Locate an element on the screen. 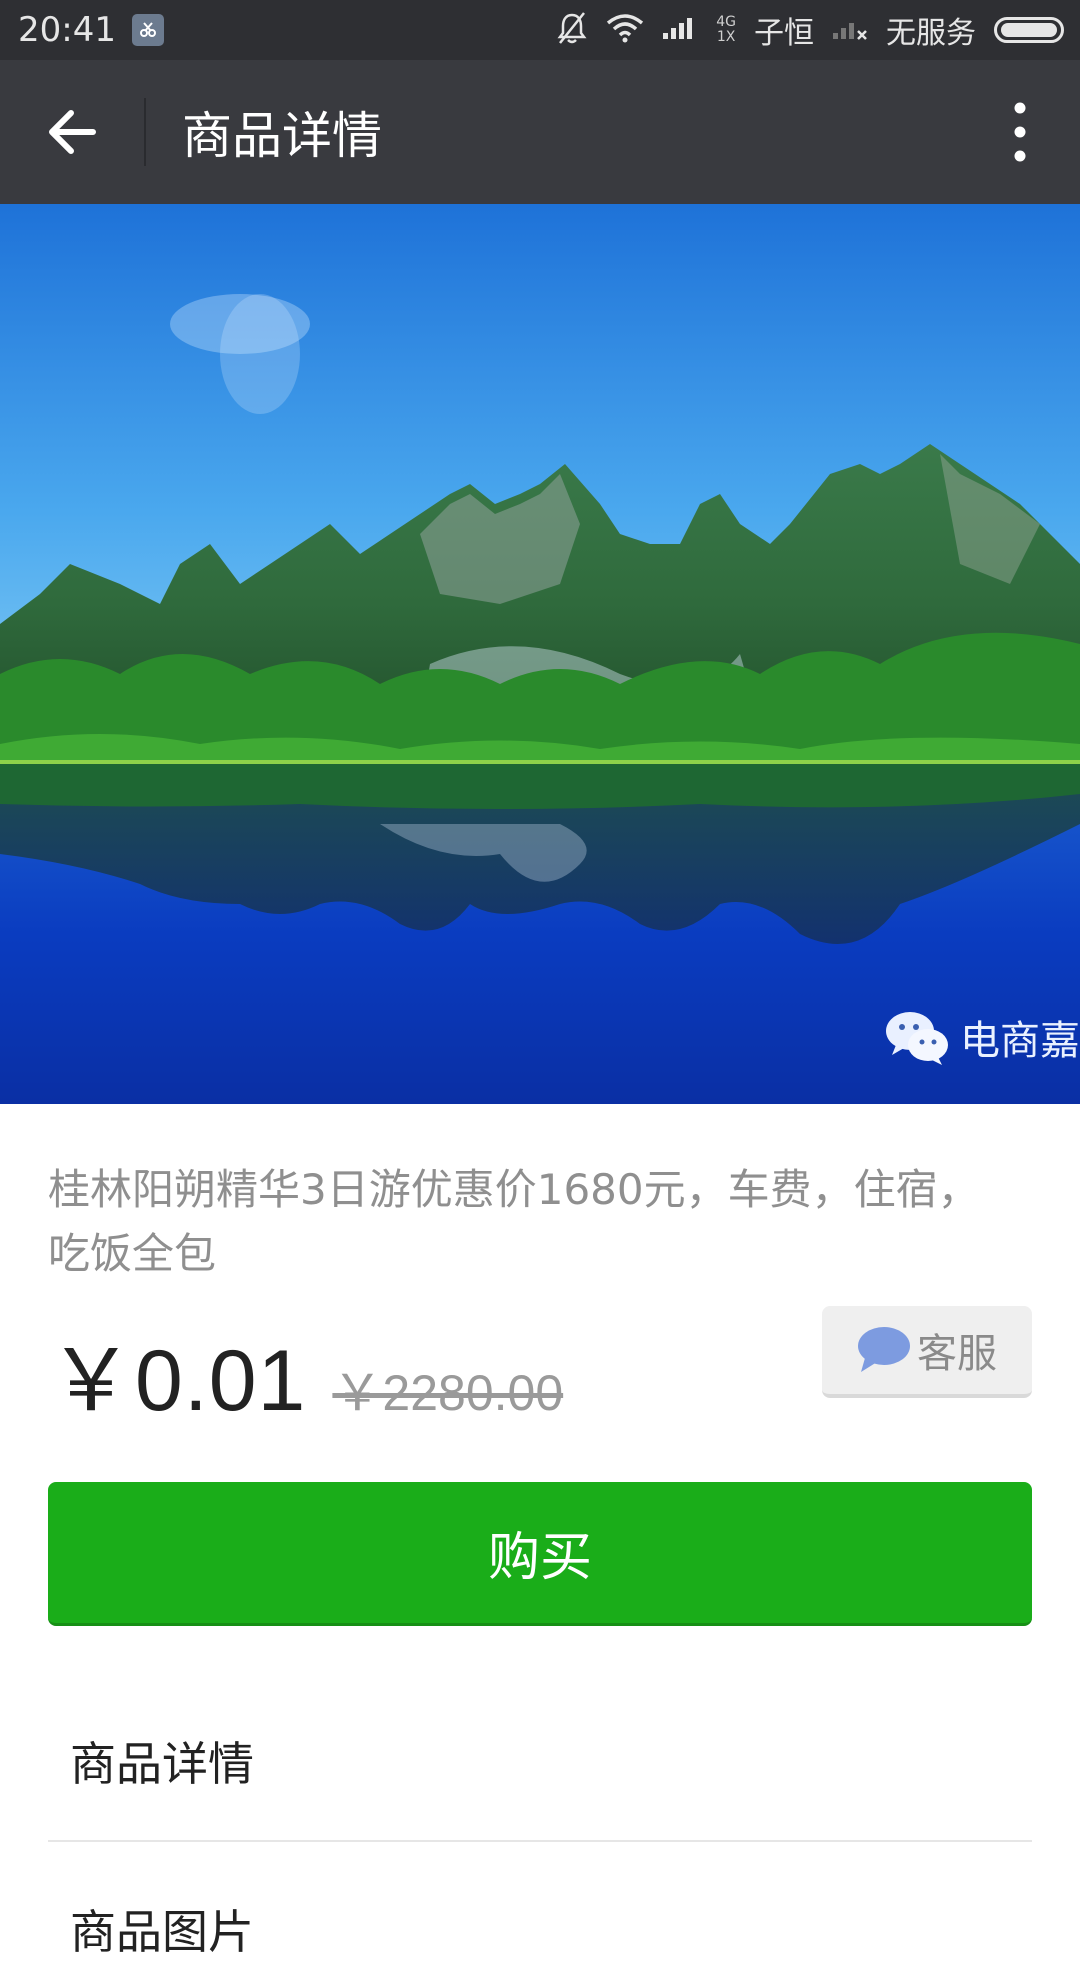 The height and width of the screenshot is (1962, 1080). more-button is located at coordinates (1020, 132).